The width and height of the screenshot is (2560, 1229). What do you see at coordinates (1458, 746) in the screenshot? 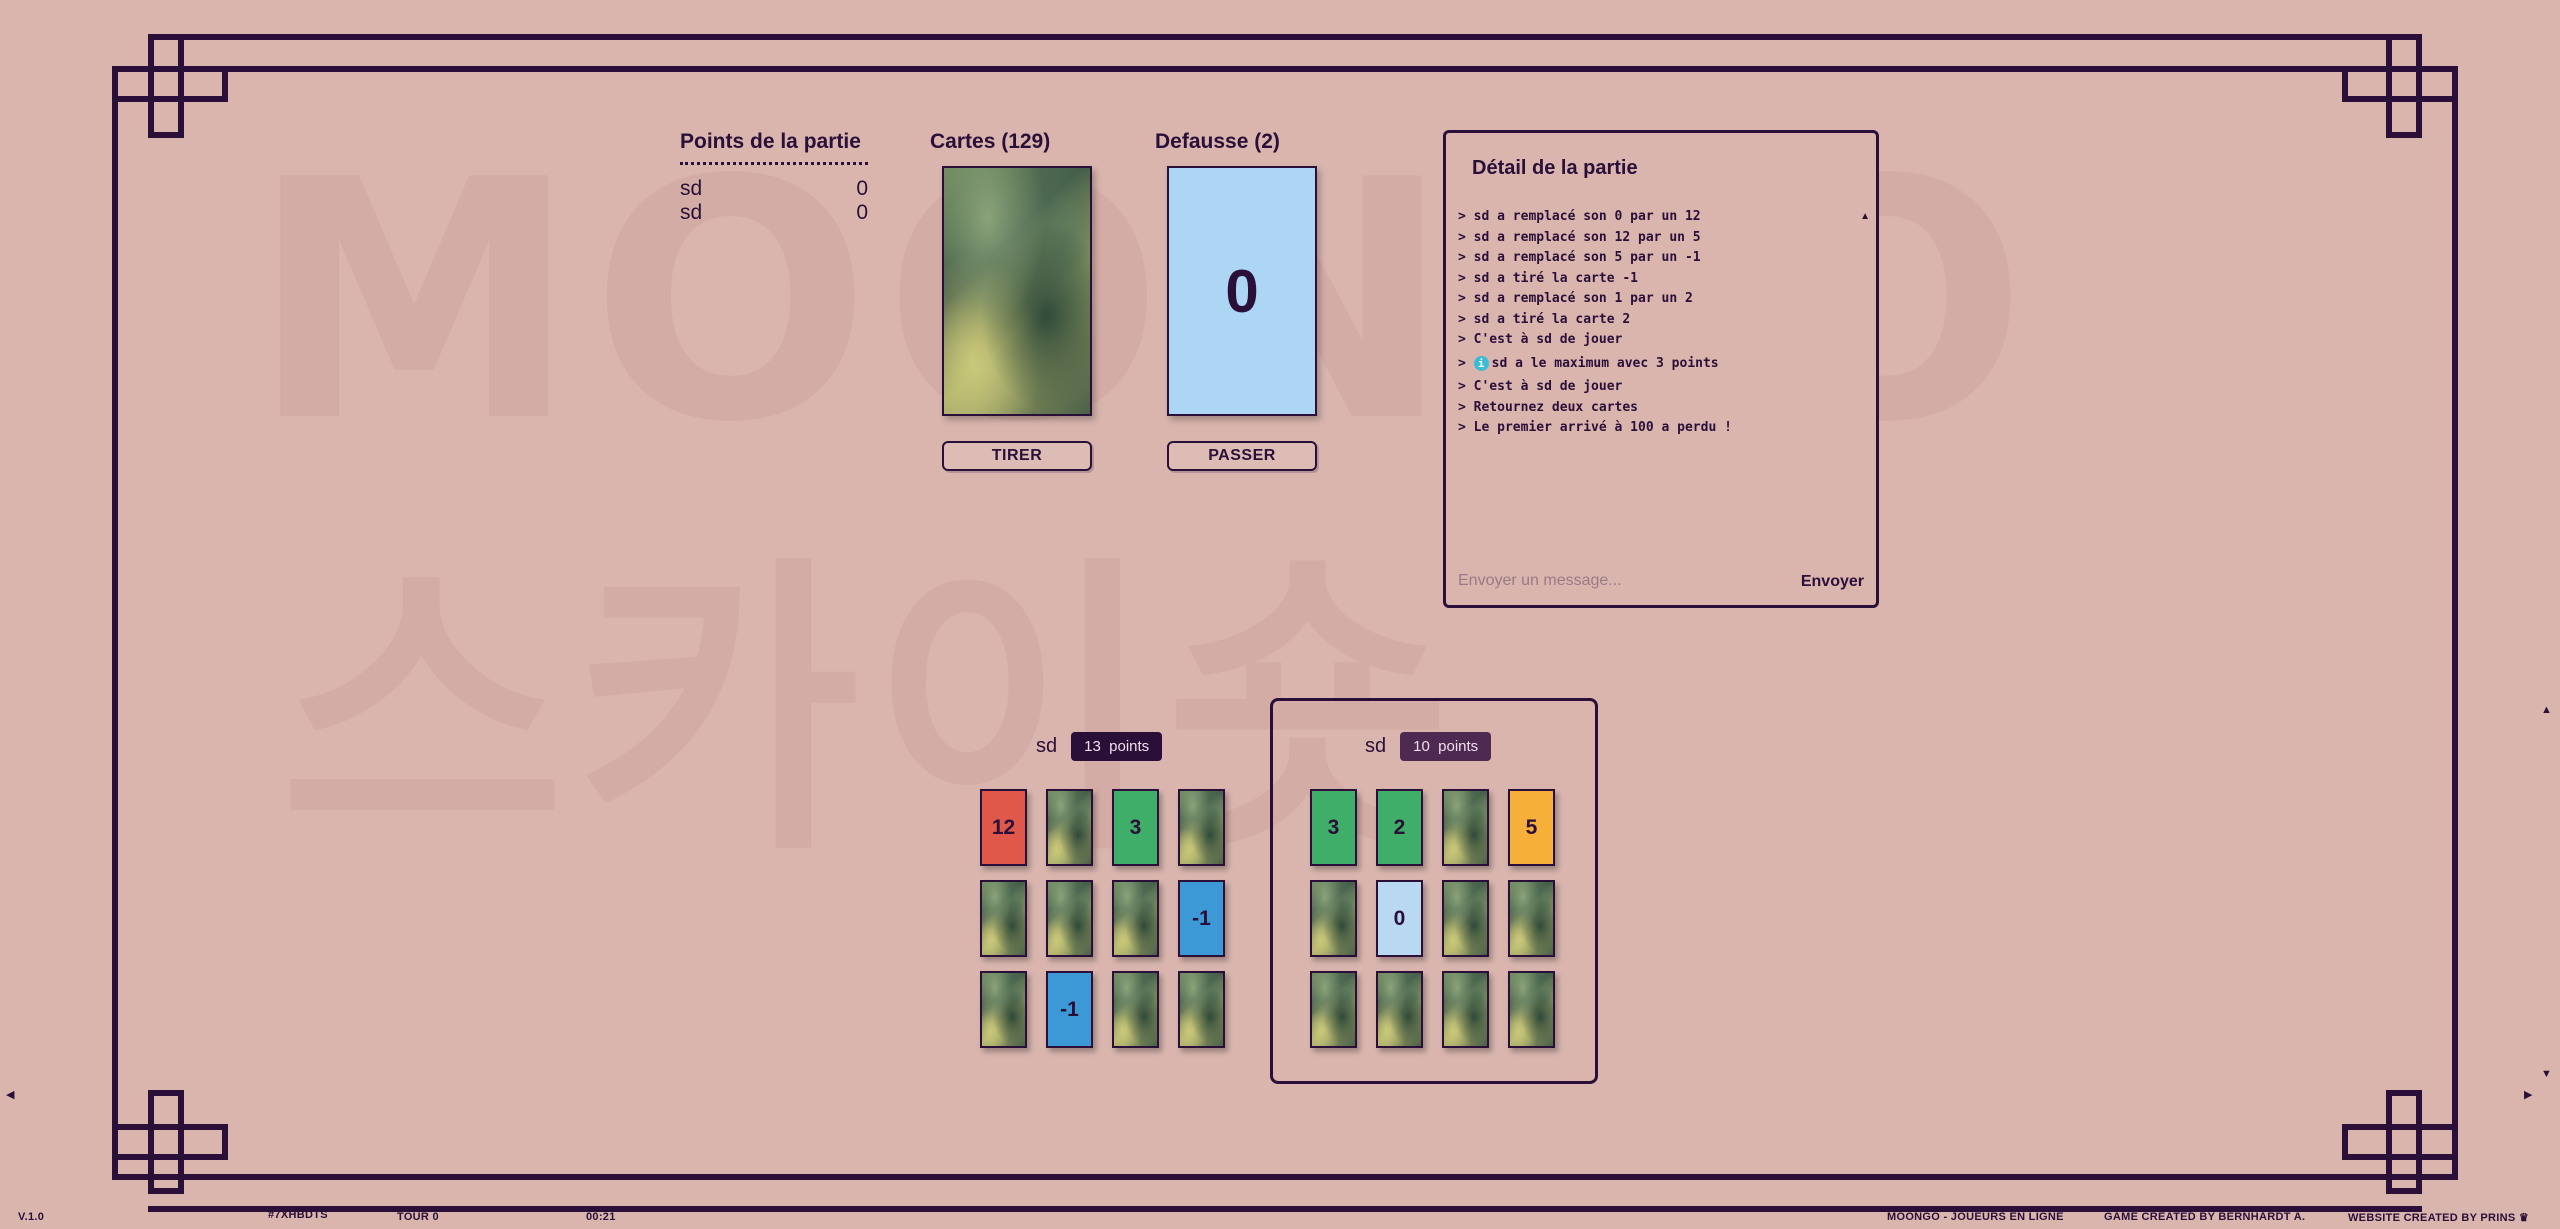
I see `player2-points-label: points` at bounding box center [1458, 746].